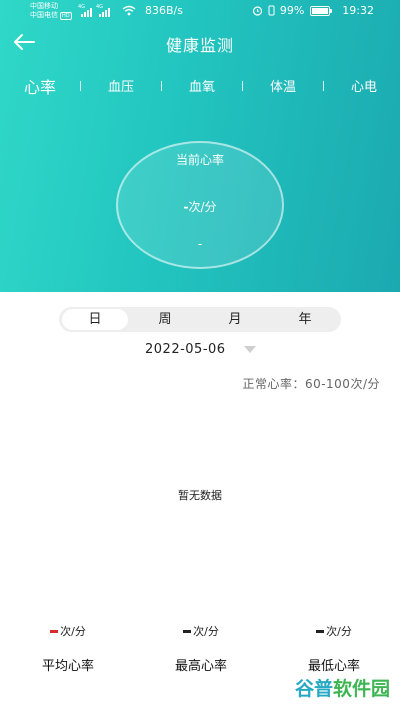 The image size is (400, 711). Describe the element at coordinates (73, 631) in the screenshot. I see `stat-average-unit: 次/分` at that location.